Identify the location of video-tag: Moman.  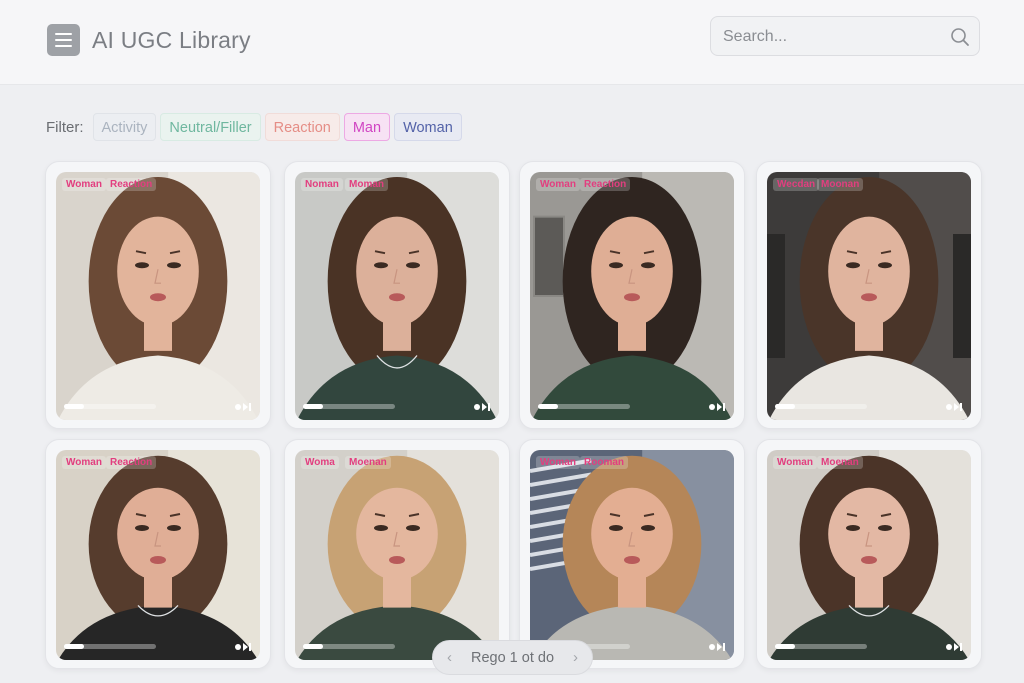
(366, 184).